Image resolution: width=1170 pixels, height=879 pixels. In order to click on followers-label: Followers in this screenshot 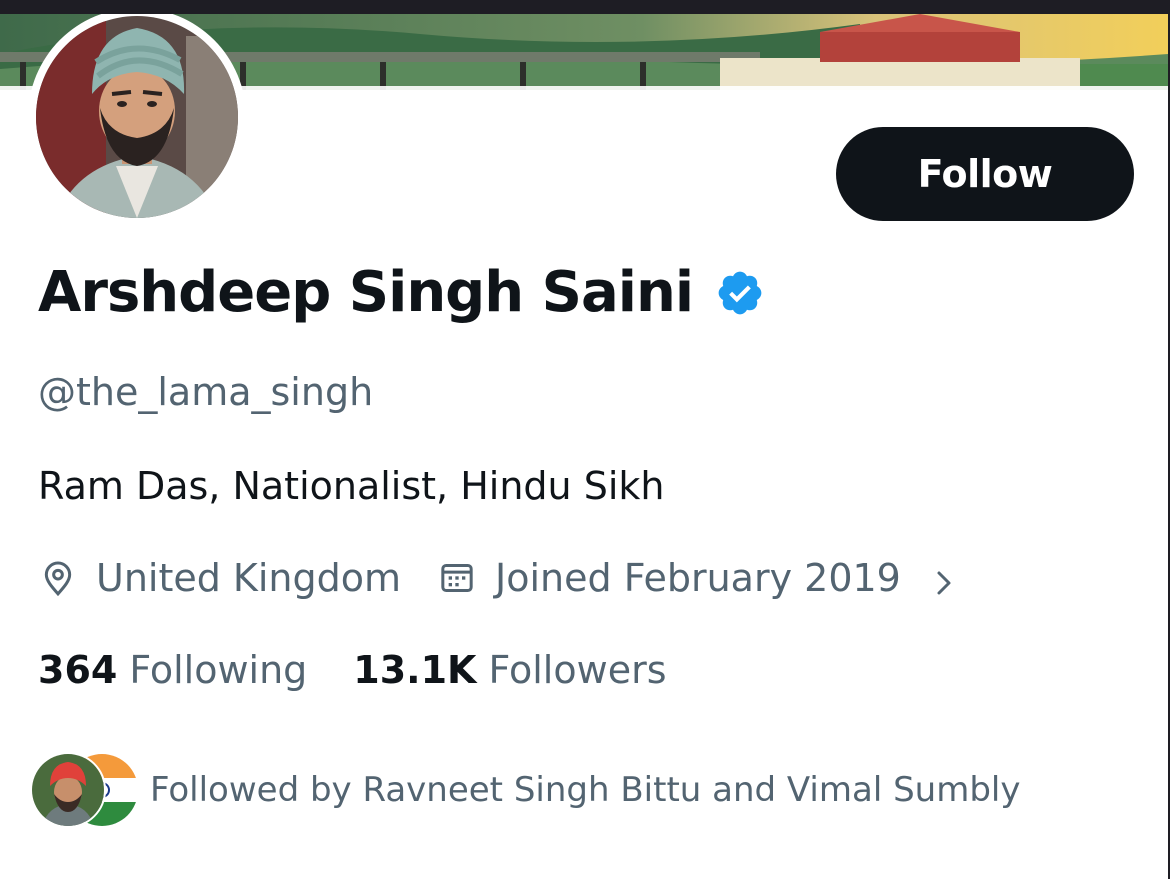, I will do `click(577, 670)`.